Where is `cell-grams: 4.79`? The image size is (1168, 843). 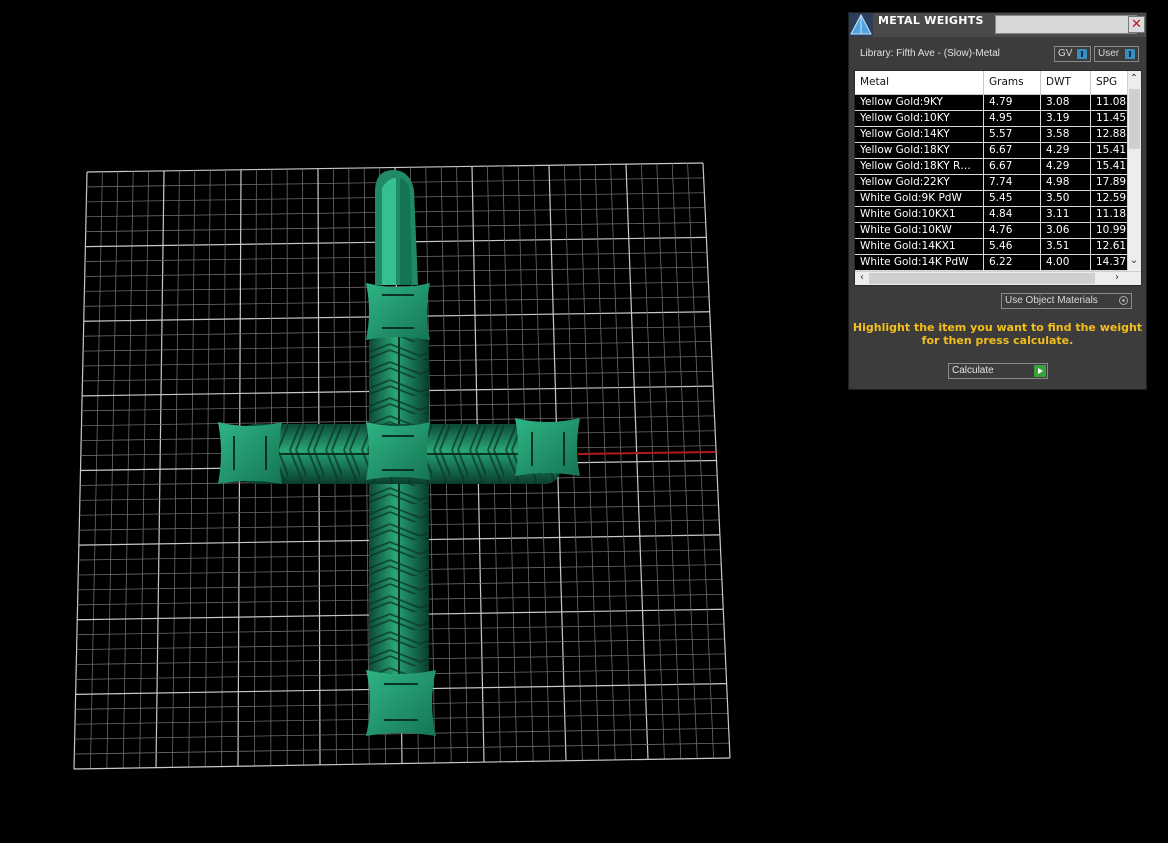 cell-grams: 4.79 is located at coordinates (1012, 102).